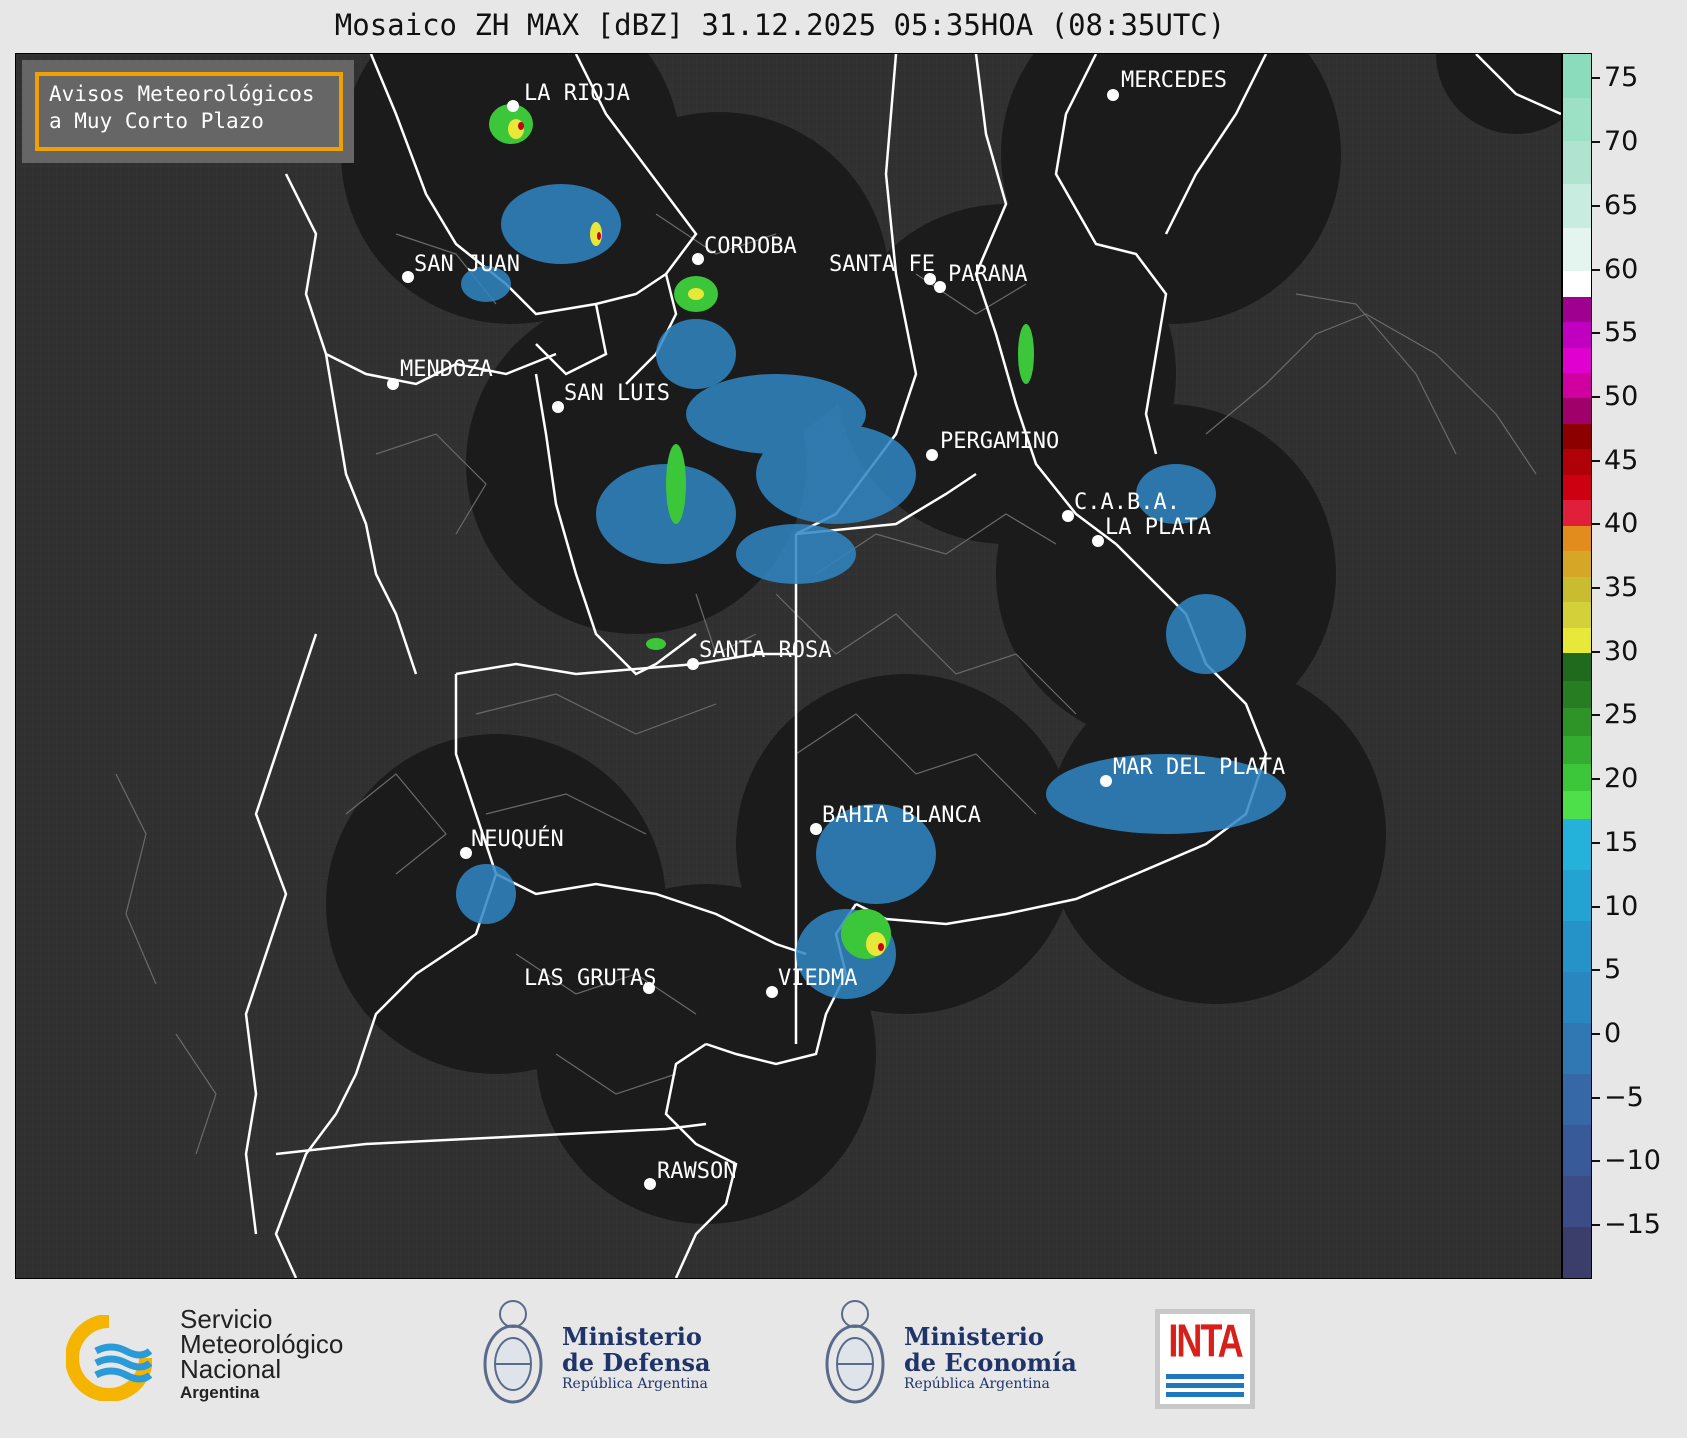 Image resolution: width=1687 pixels, height=1438 pixels. I want to click on city-marker-santa-rosa, so click(693, 664).